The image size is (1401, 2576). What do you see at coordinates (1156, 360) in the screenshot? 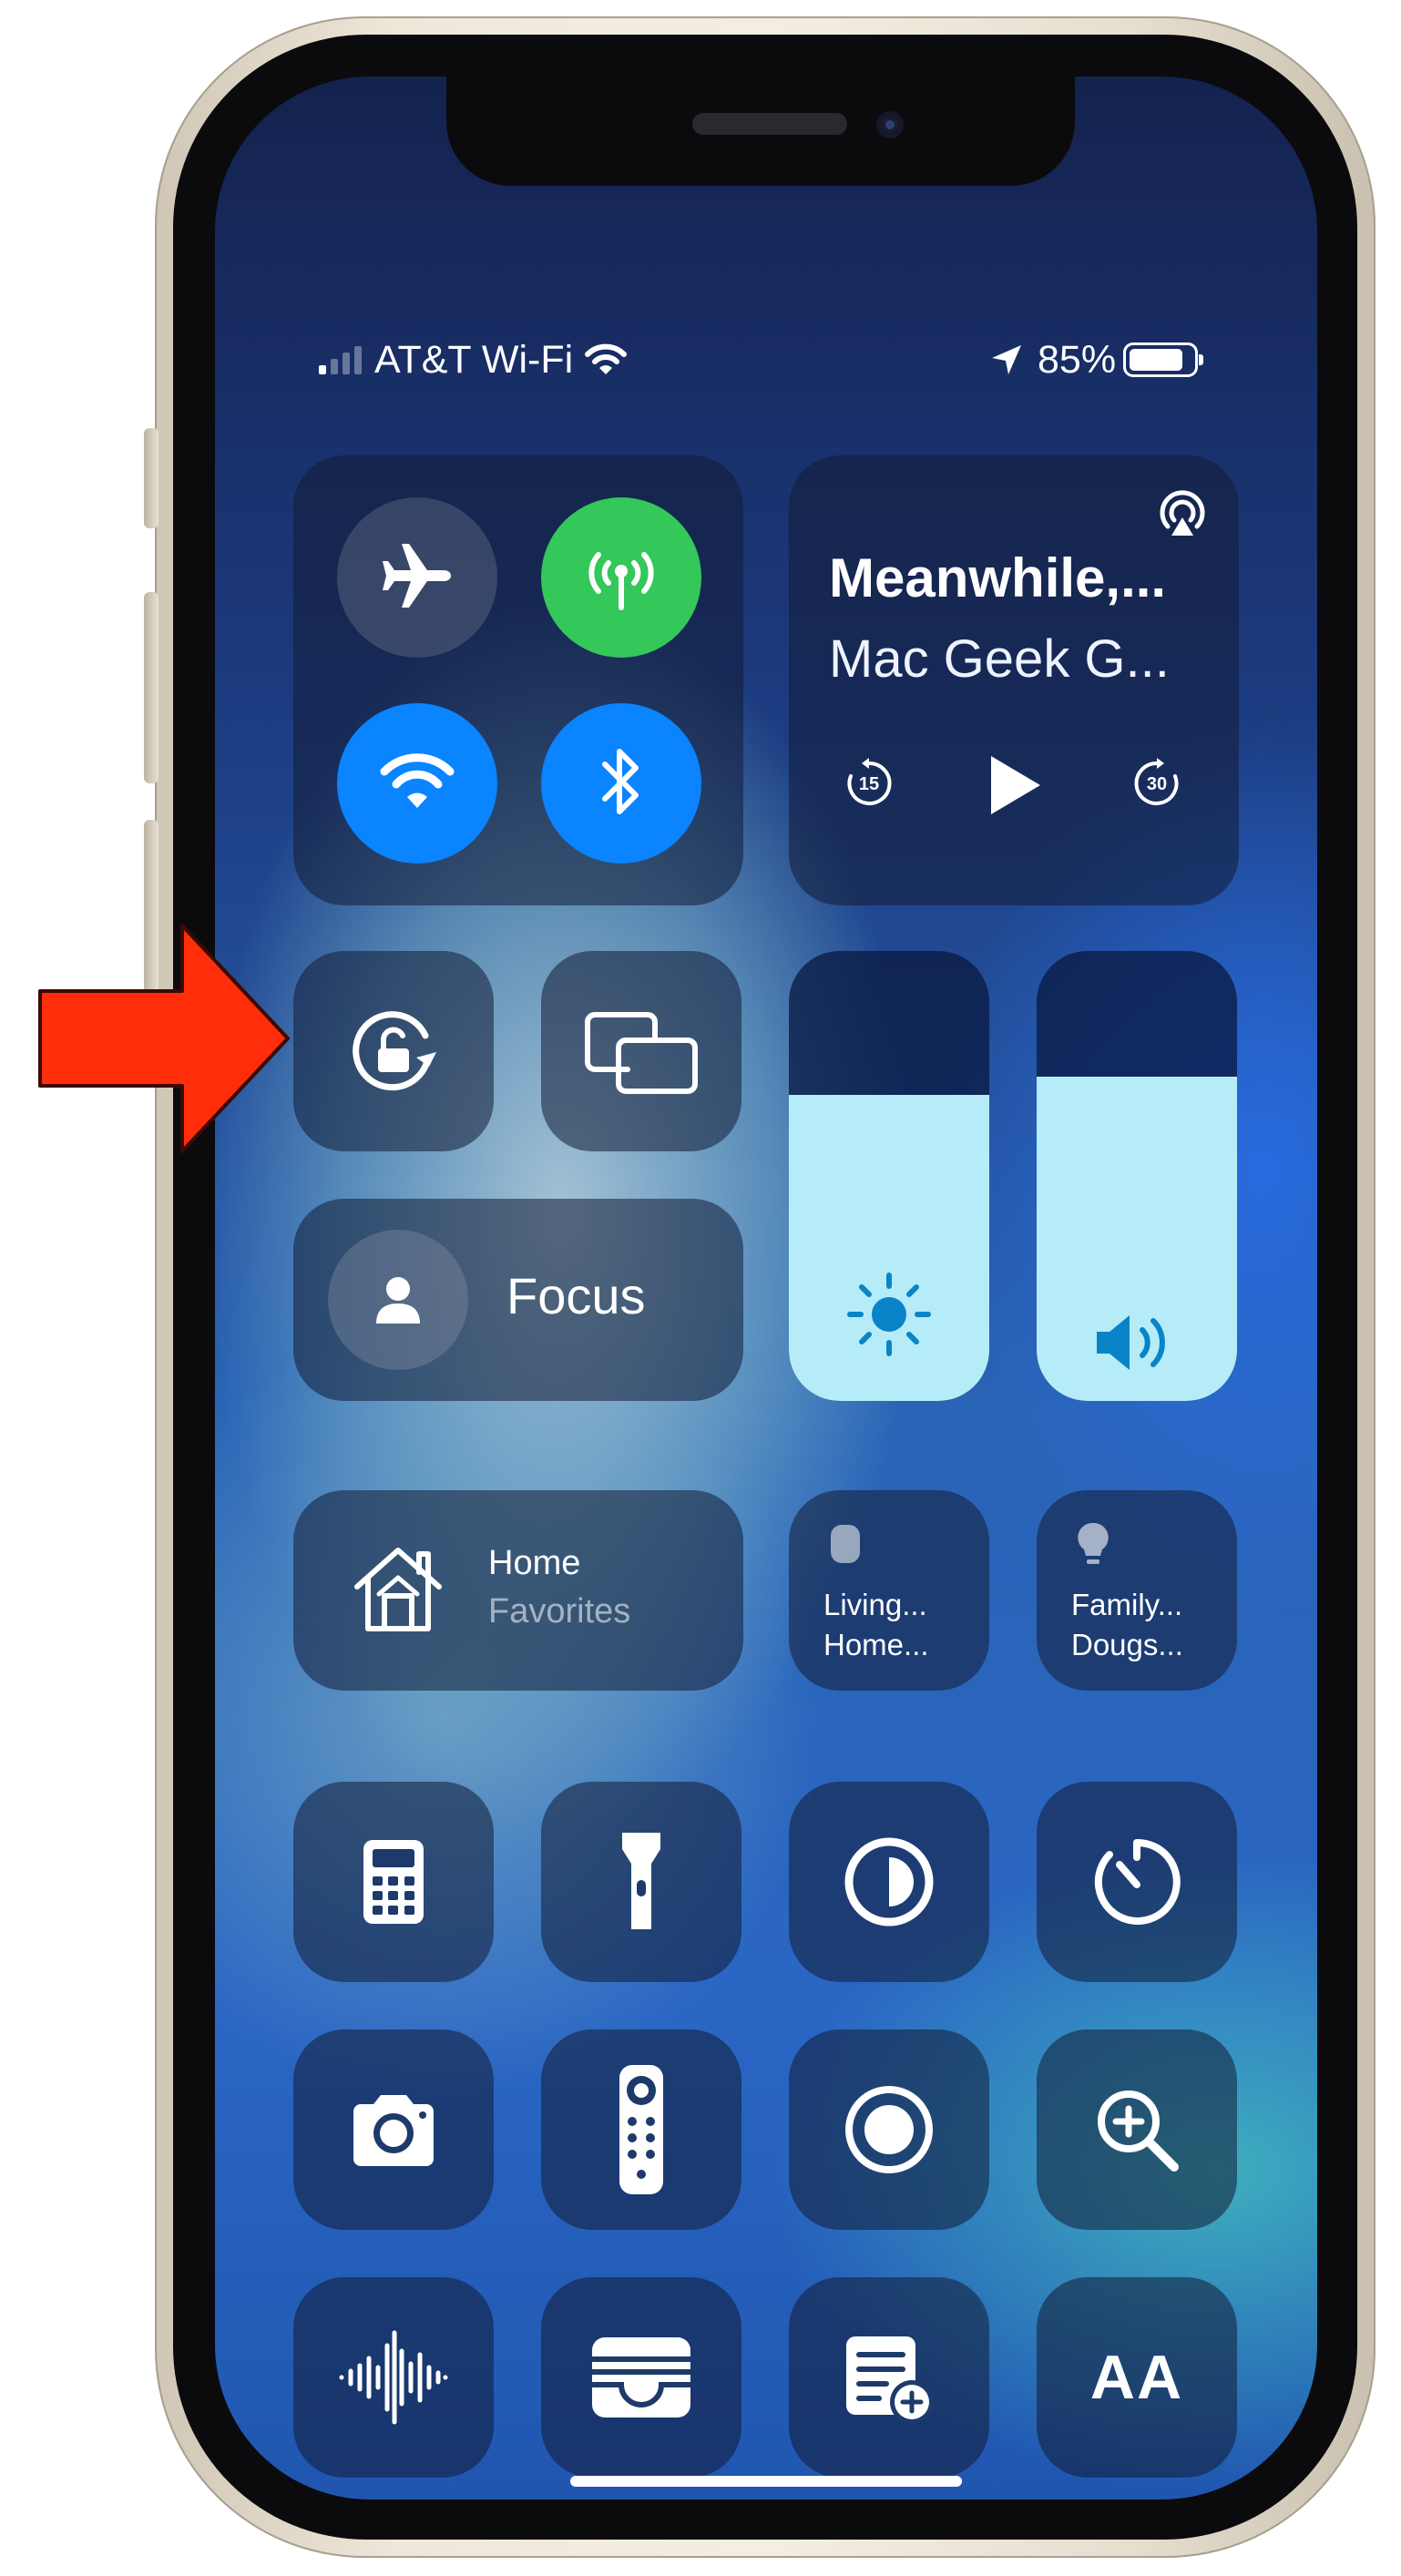
I see `battery-level-fill` at bounding box center [1156, 360].